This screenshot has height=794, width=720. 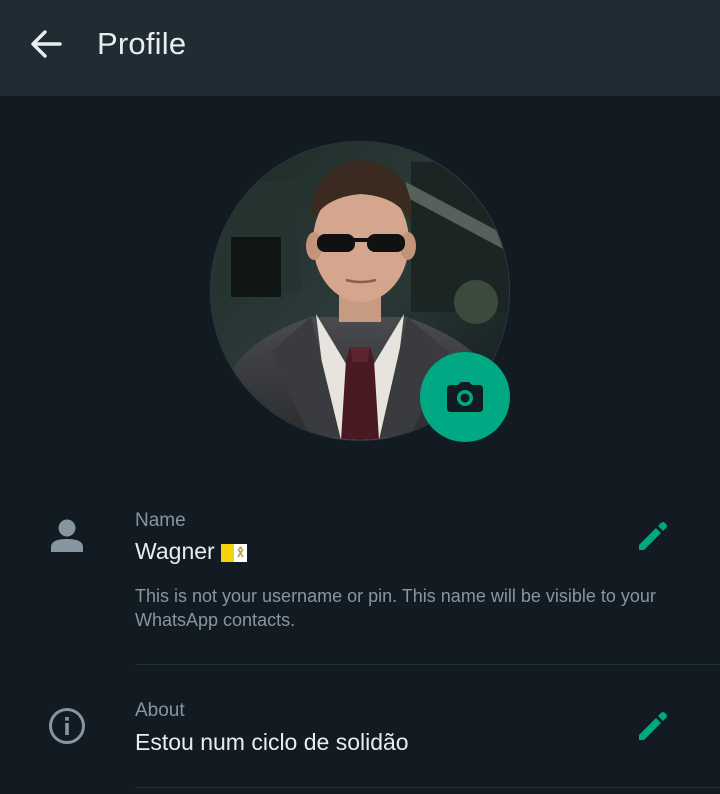 I want to click on name-value-container: Wagner, so click(x=191, y=553).